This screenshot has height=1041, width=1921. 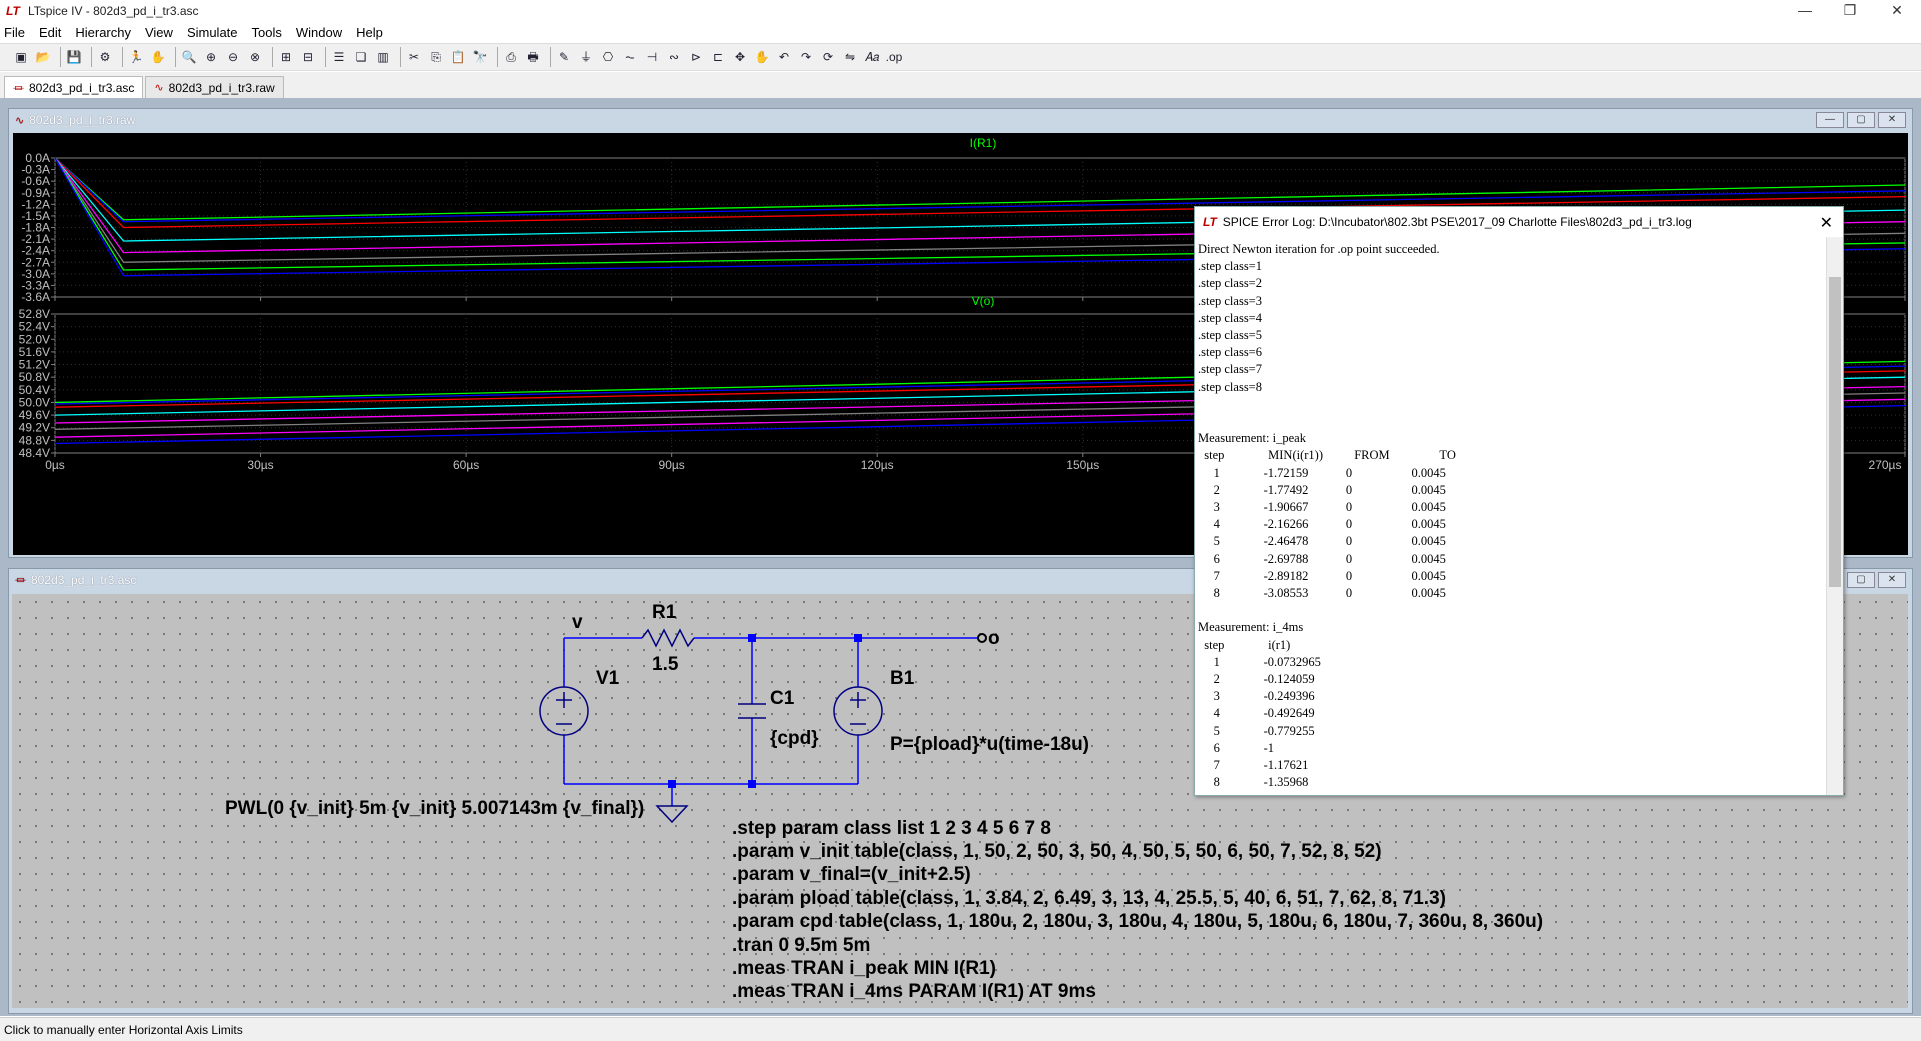 I want to click on zoom-out-icon: ⊖, so click(x=233, y=57).